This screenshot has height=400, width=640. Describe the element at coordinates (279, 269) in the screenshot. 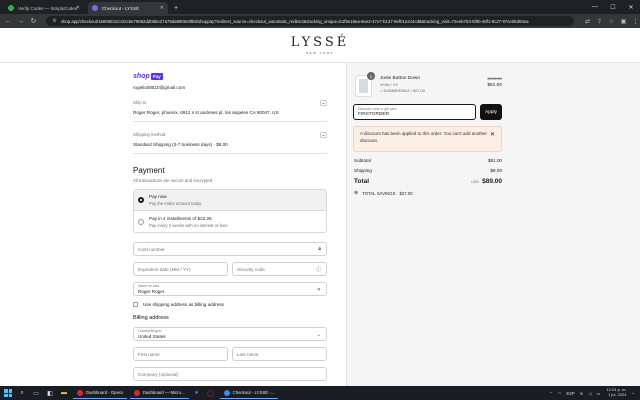

I see `security-code-field: Security code ⓘ` at that location.